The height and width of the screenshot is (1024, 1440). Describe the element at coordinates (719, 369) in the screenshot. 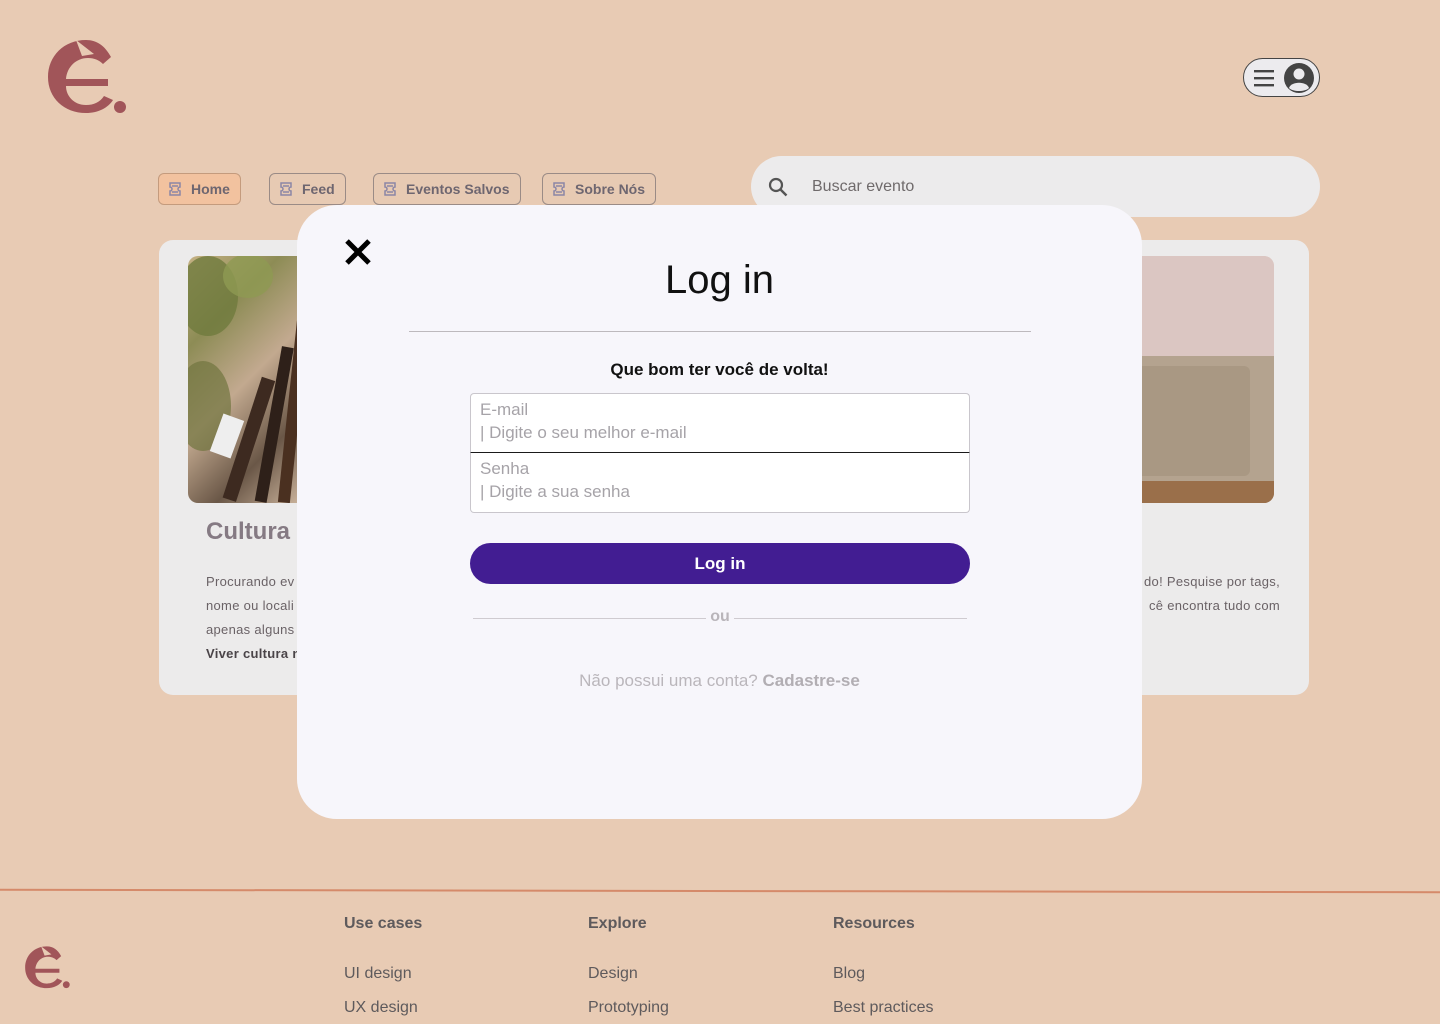

I see `welcome-text: Que bom ter você de volta!` at that location.